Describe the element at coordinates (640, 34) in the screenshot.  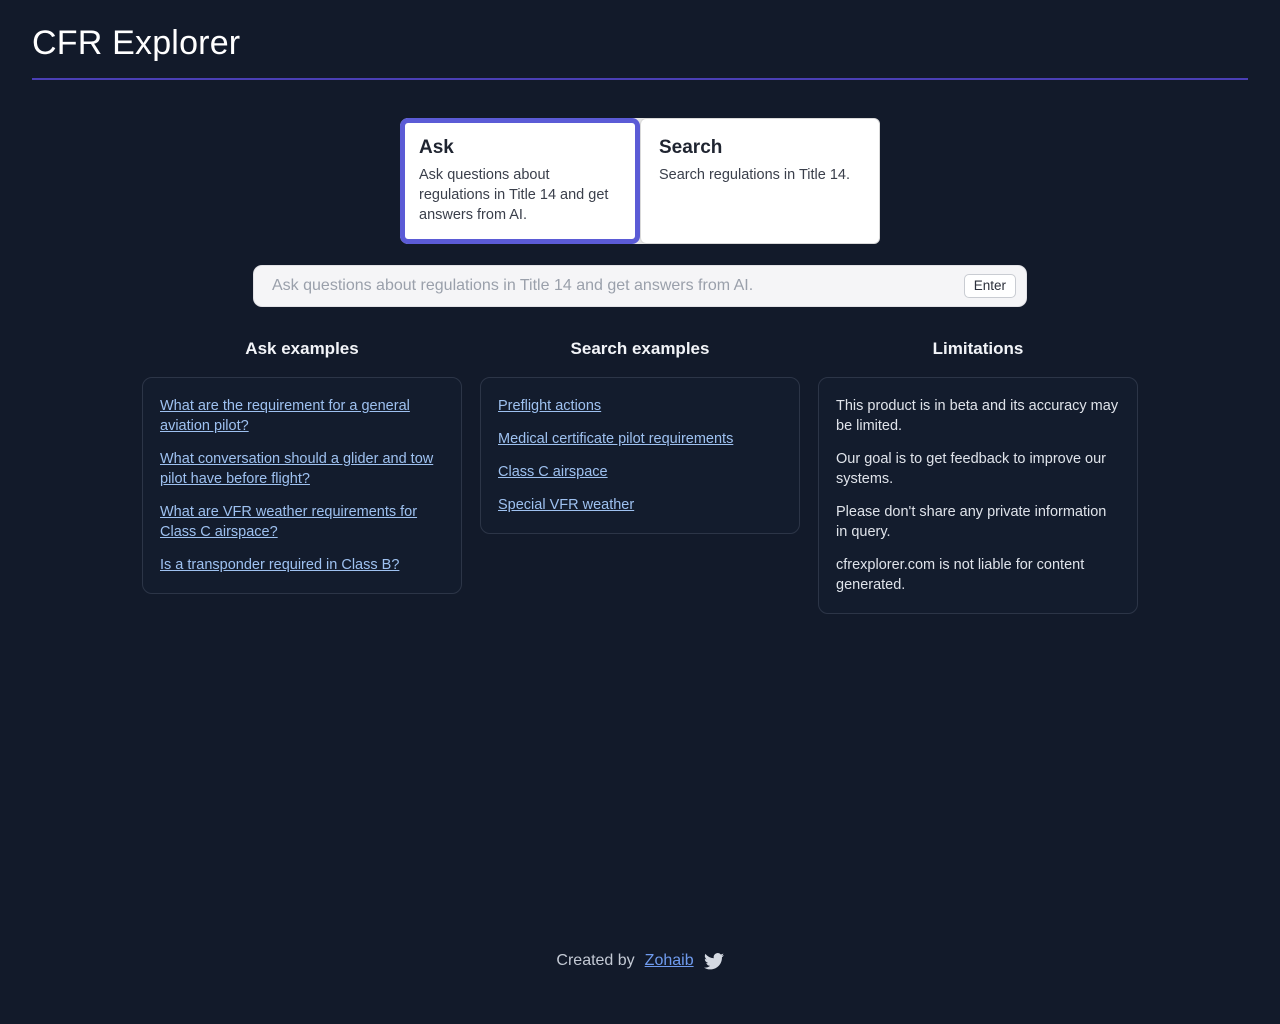
I see `app-header: CFR Explorer` at that location.